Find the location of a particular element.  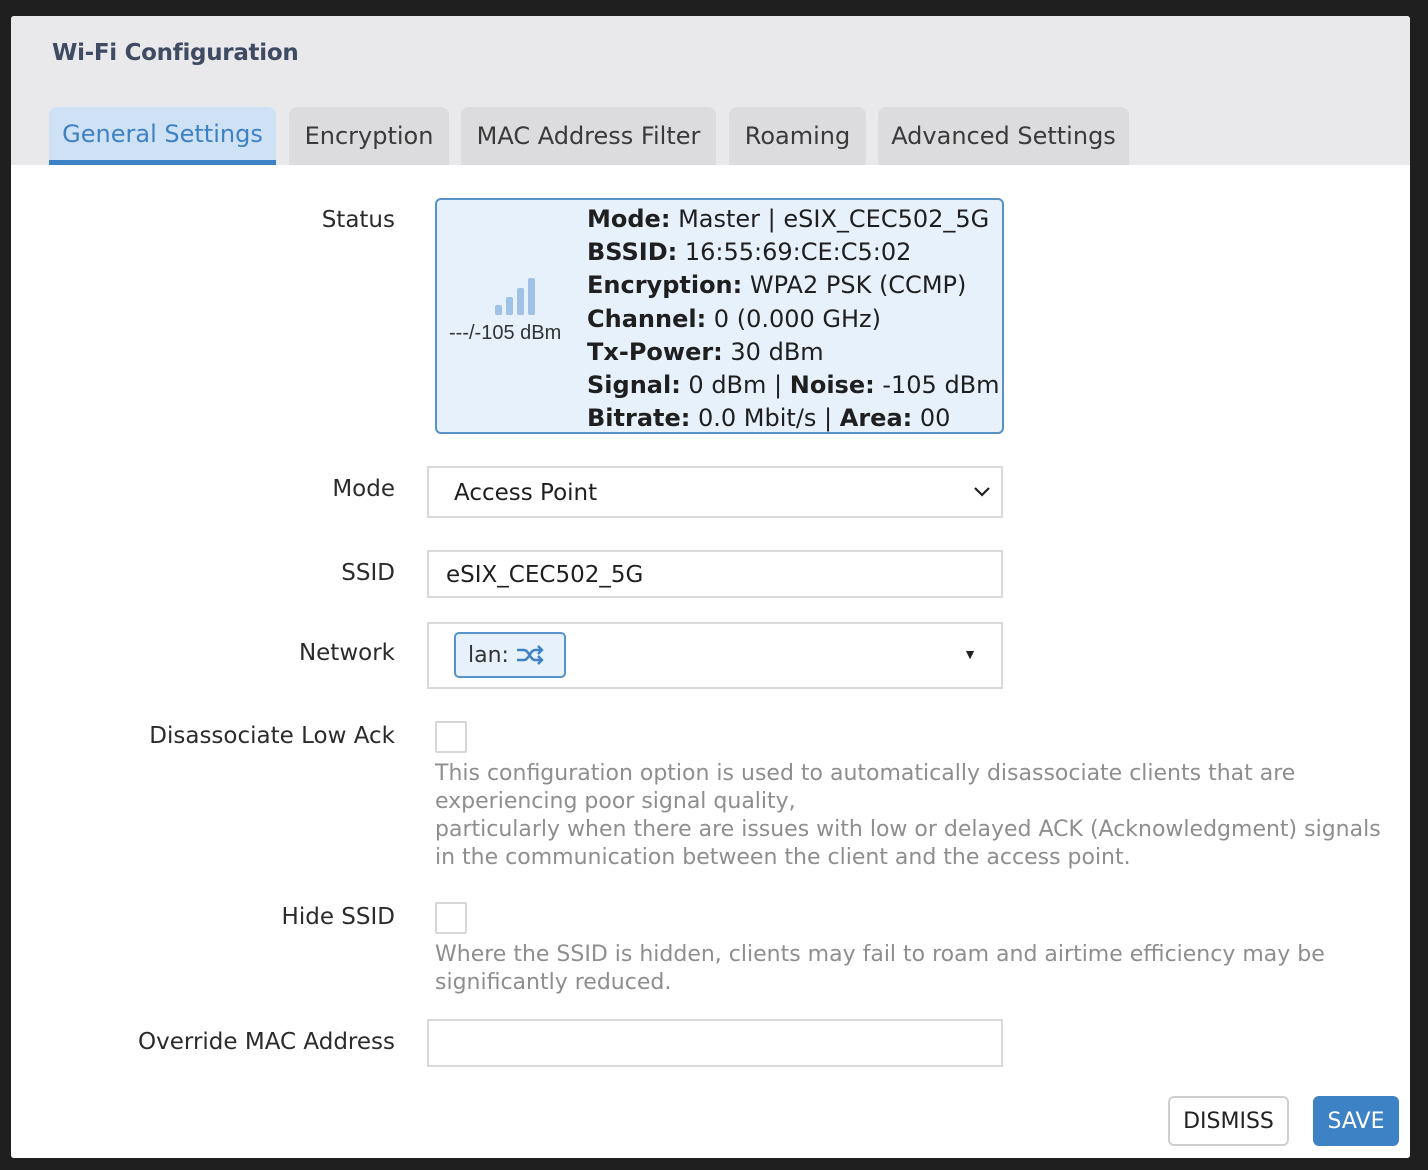

dialog-footer: DISMISS SAVE is located at coordinates (710, 1121).